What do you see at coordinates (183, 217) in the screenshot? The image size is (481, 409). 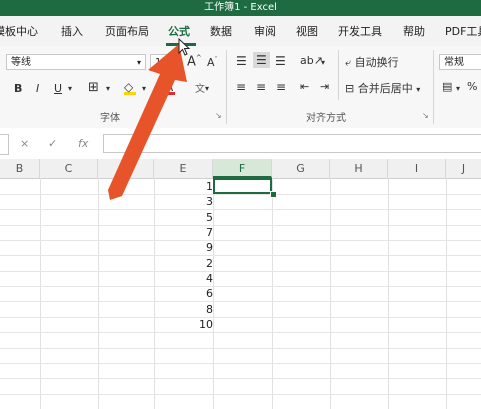 I see `cell-e: 5` at bounding box center [183, 217].